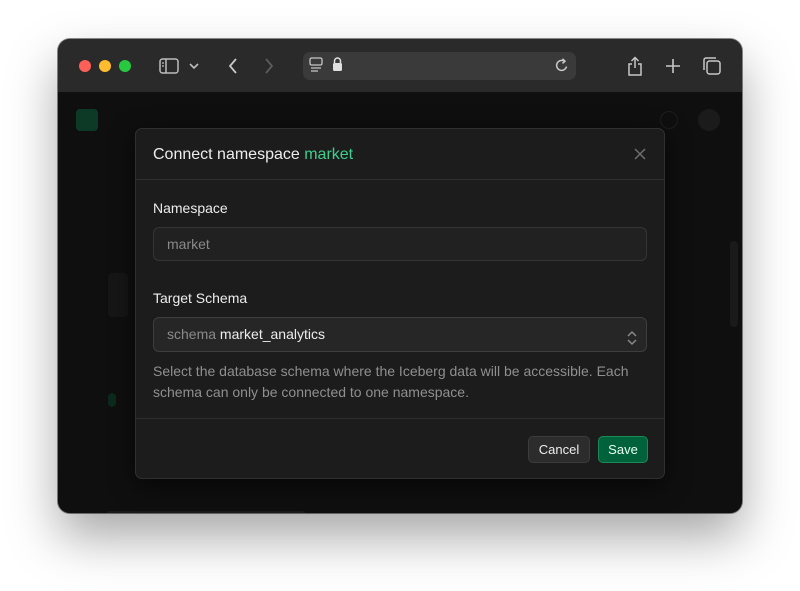 This screenshot has height=591, width=800. What do you see at coordinates (337, 67) in the screenshot?
I see `lock-icon` at bounding box center [337, 67].